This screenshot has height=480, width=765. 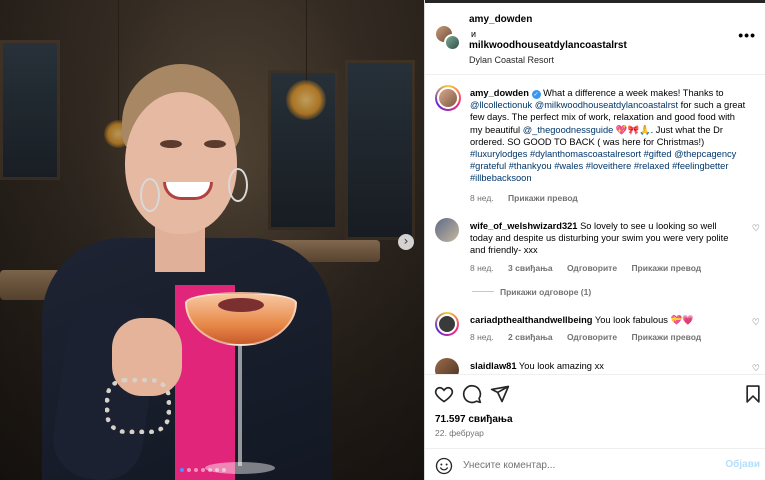 What do you see at coordinates (530, 337) in the screenshot?
I see `comment-likes: 2 свиђања` at bounding box center [530, 337].